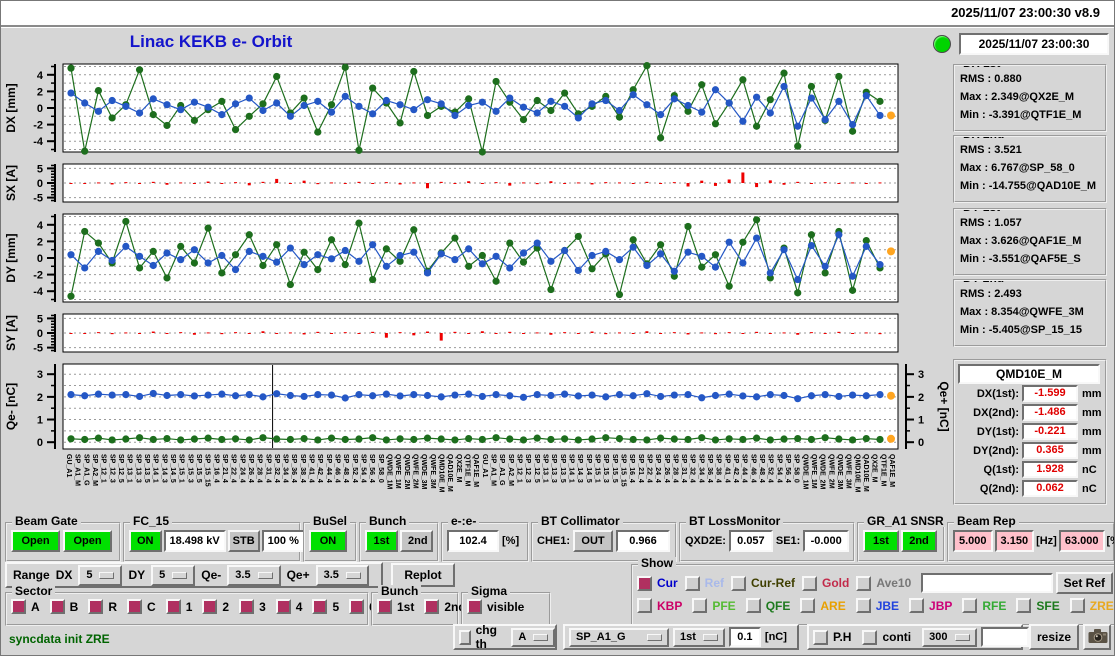 This screenshot has height=656, width=1115. I want to click on checkbox-5: 5, so click(325, 606).